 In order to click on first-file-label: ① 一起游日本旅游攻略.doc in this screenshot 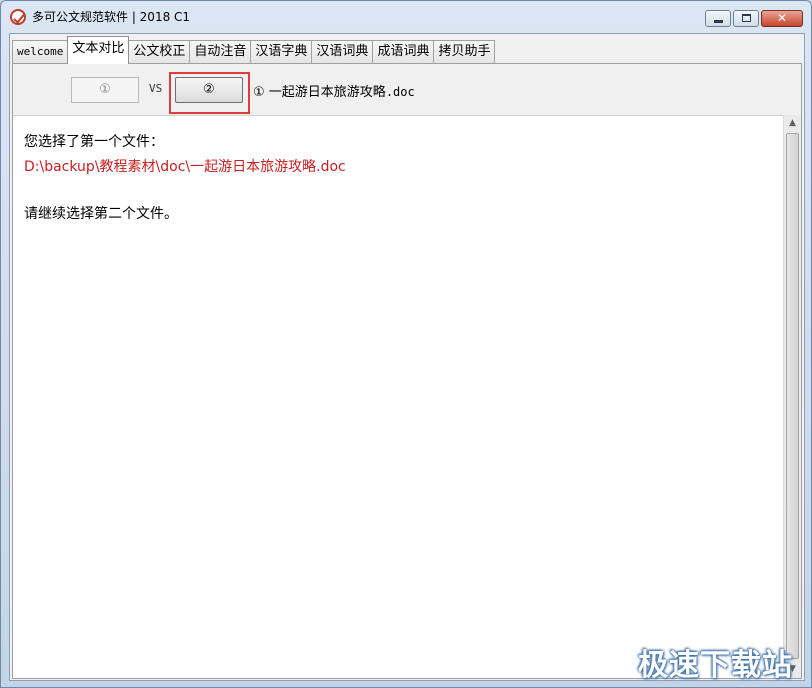, I will do `click(334, 90)`.